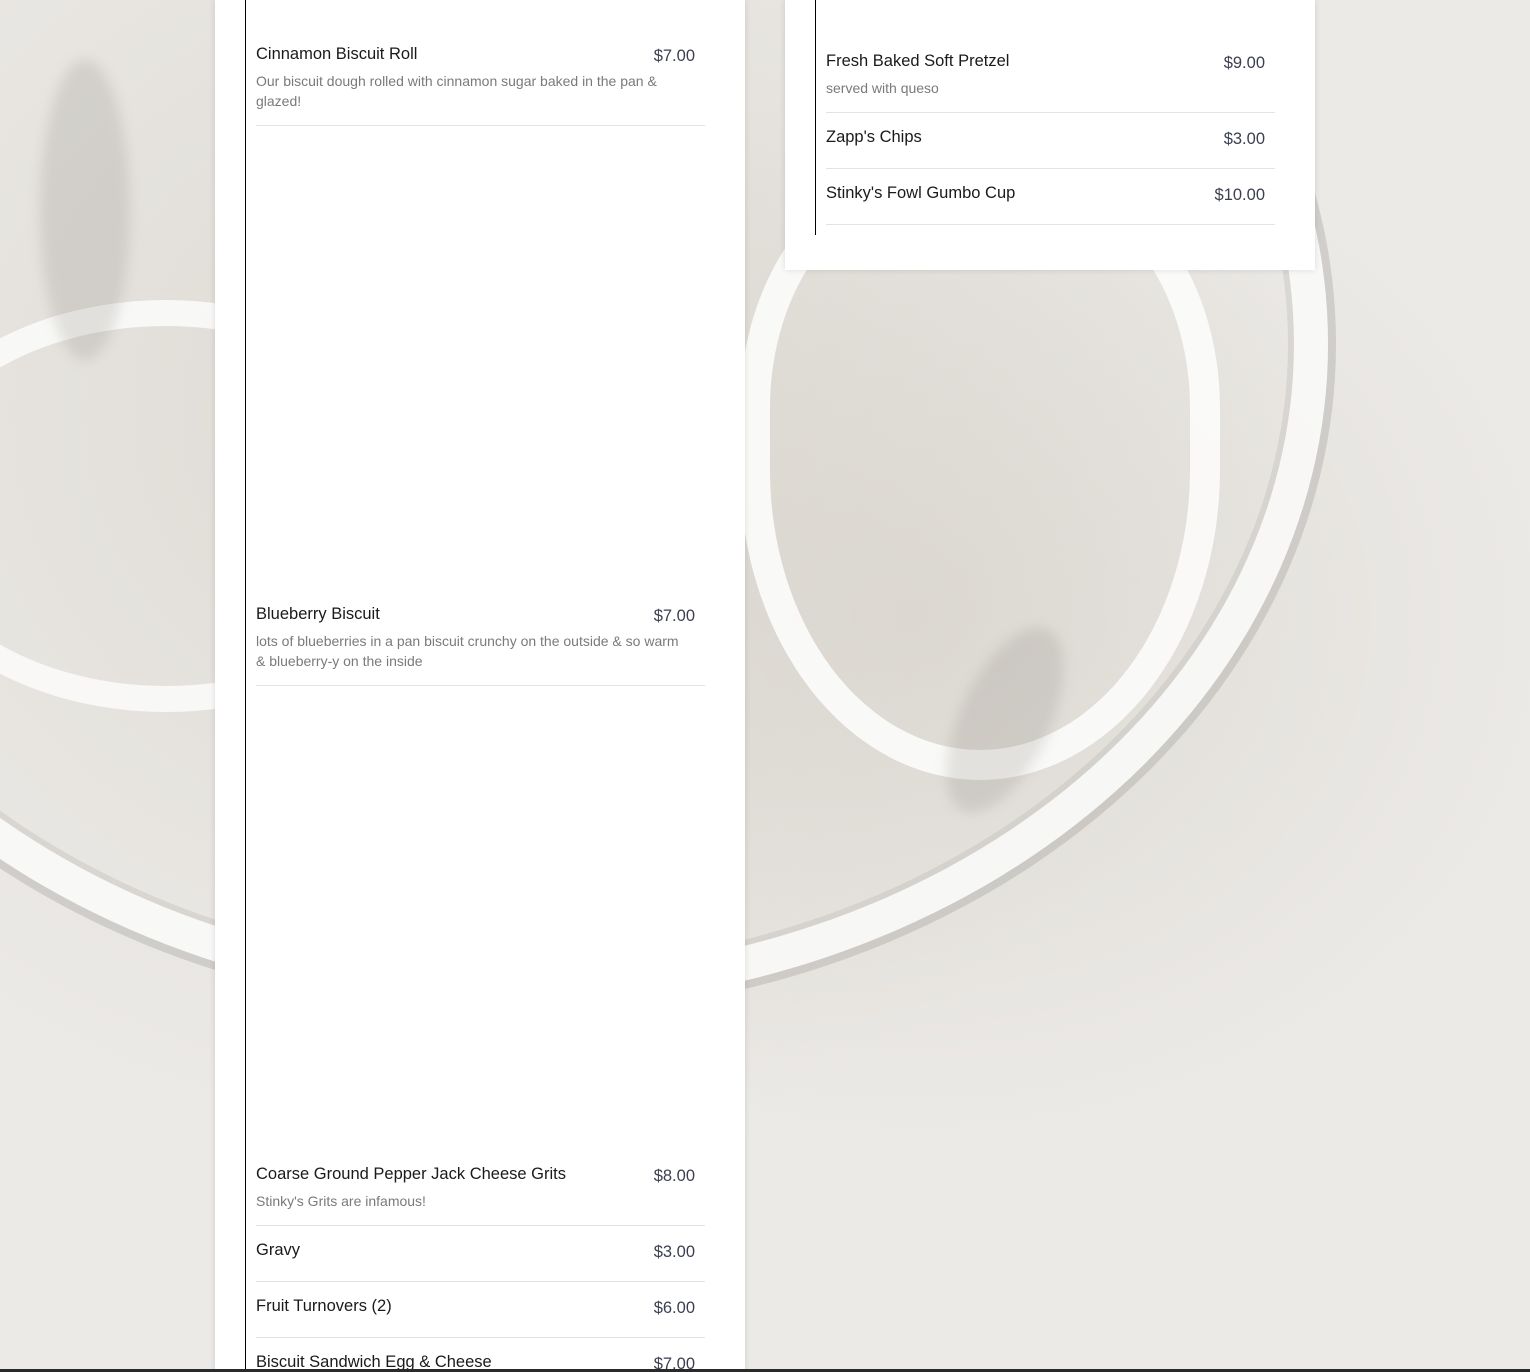 This screenshot has width=1530, height=1372. I want to click on menu-item-description: Stinky's Grits are infamous!, so click(341, 1201).